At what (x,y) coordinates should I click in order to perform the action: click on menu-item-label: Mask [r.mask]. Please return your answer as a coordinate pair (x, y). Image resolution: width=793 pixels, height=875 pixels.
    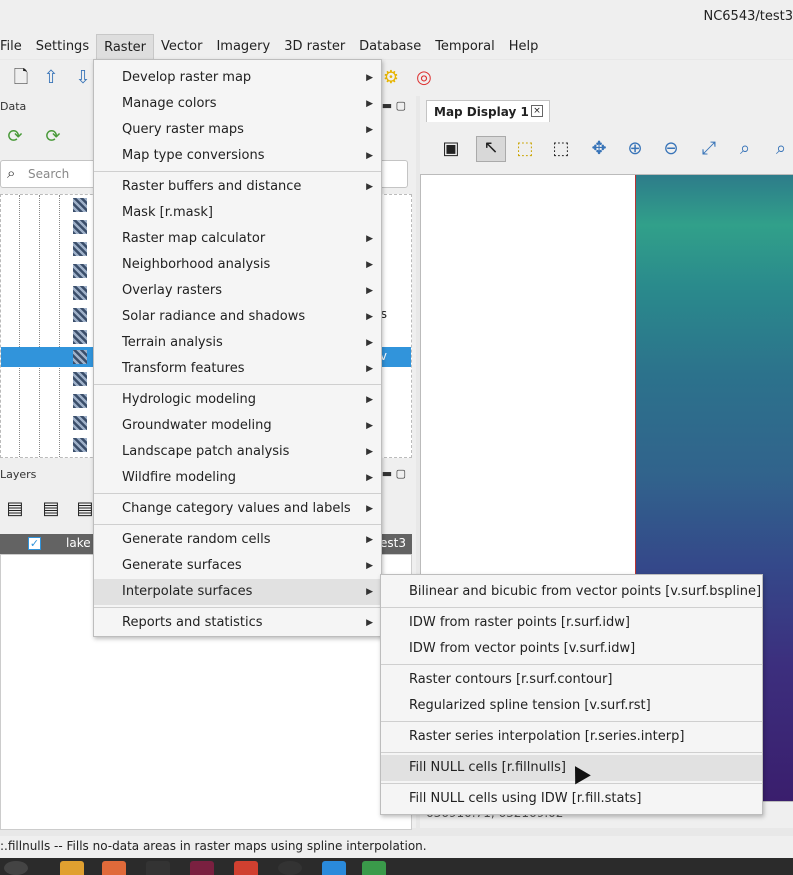
    Looking at the image, I should click on (167, 212).